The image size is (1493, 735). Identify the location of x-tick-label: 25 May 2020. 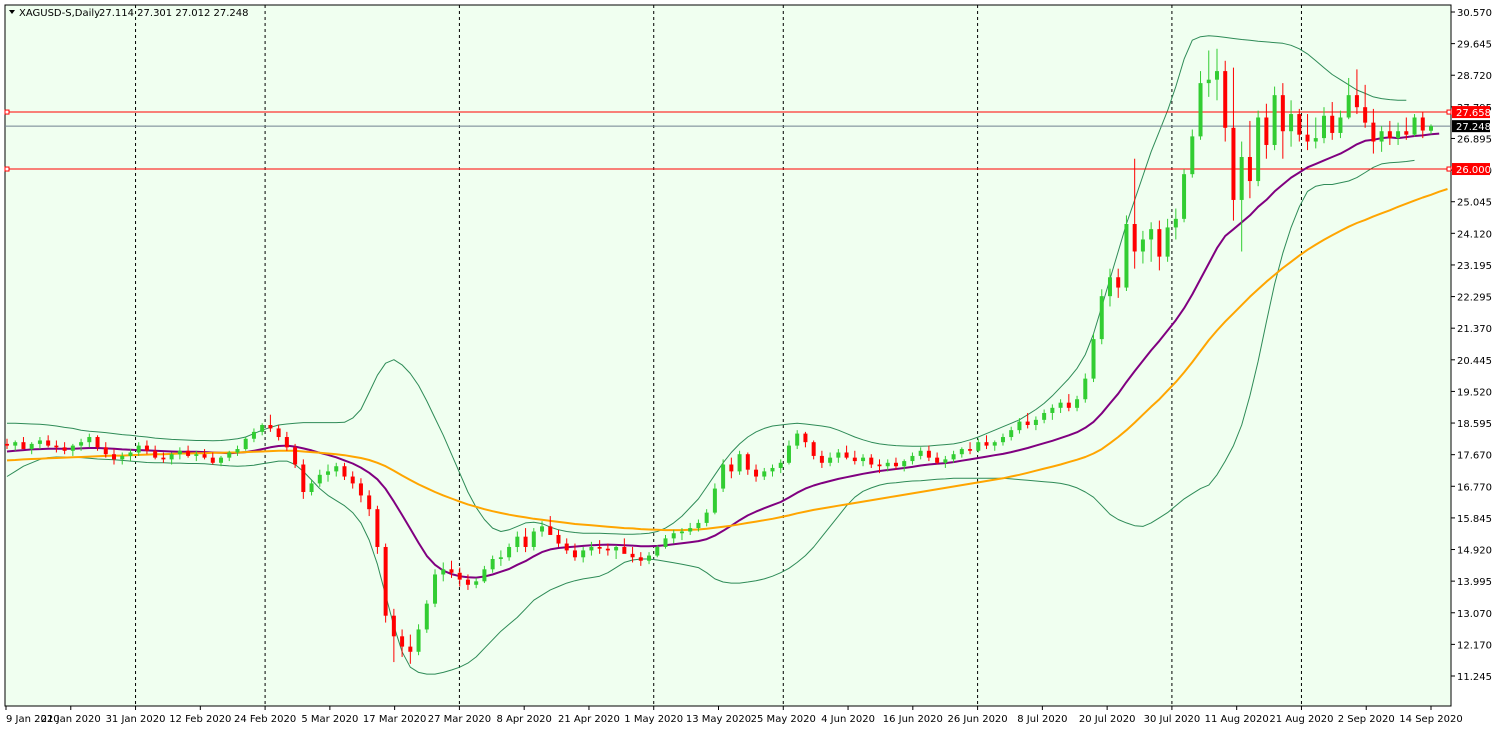
(783, 719).